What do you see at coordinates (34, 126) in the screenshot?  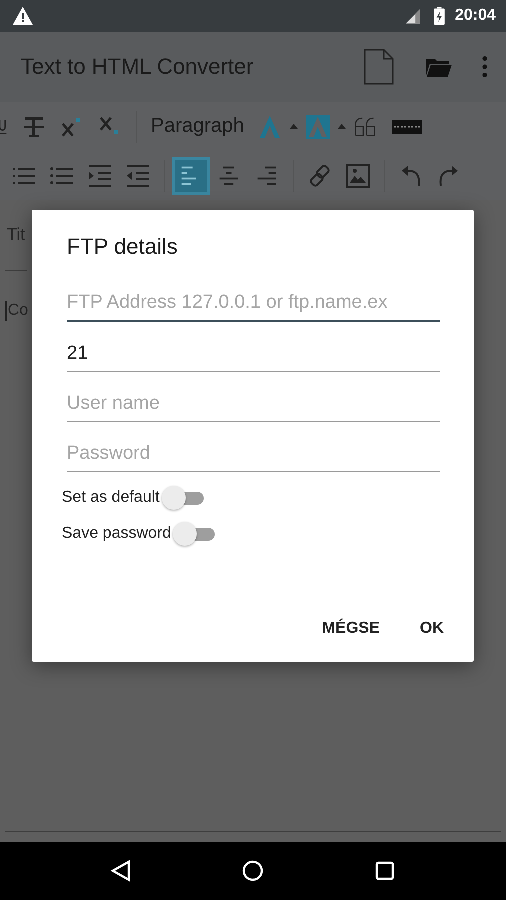 I see `strikethrough-icon` at bounding box center [34, 126].